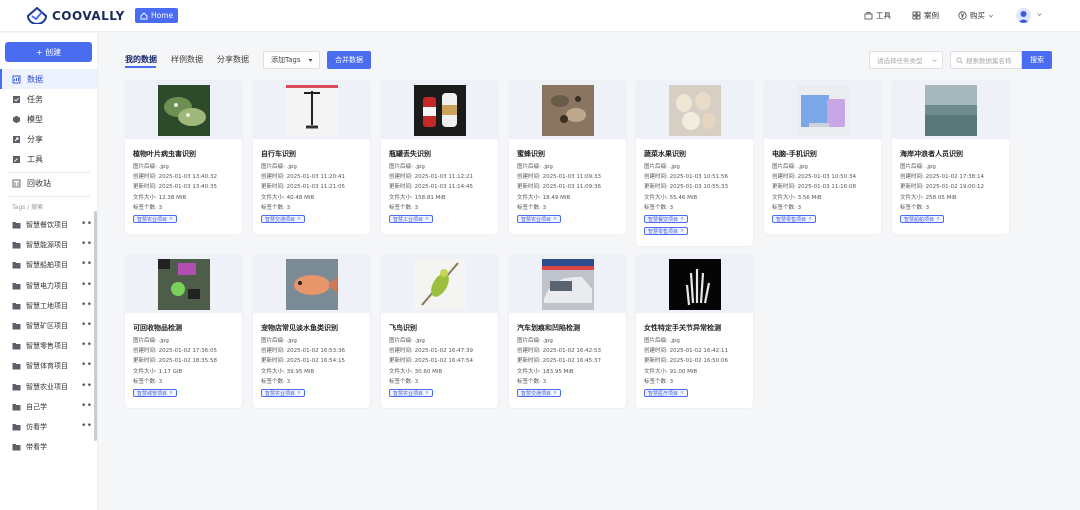 The height and width of the screenshot is (510, 1080). I want to click on dataset-meta-updated: 更新时间: 2025-01-03 11:09:36, so click(559, 187).